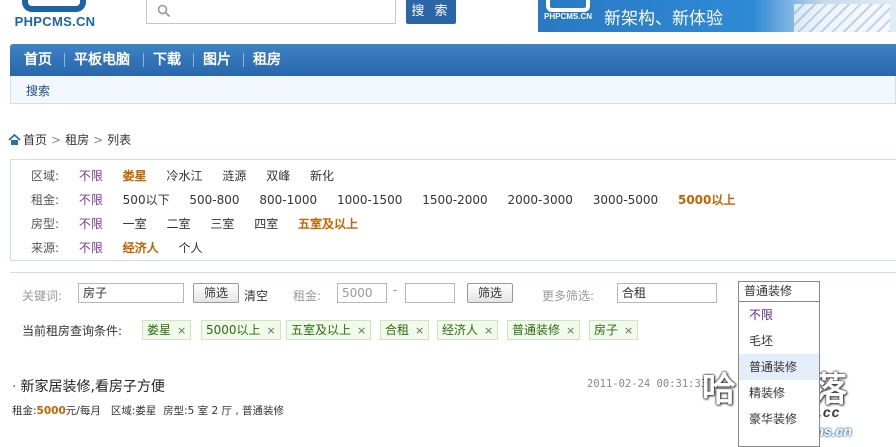 The image size is (896, 447). I want to click on logo-text: PHPCMS.CN, so click(55, 21).